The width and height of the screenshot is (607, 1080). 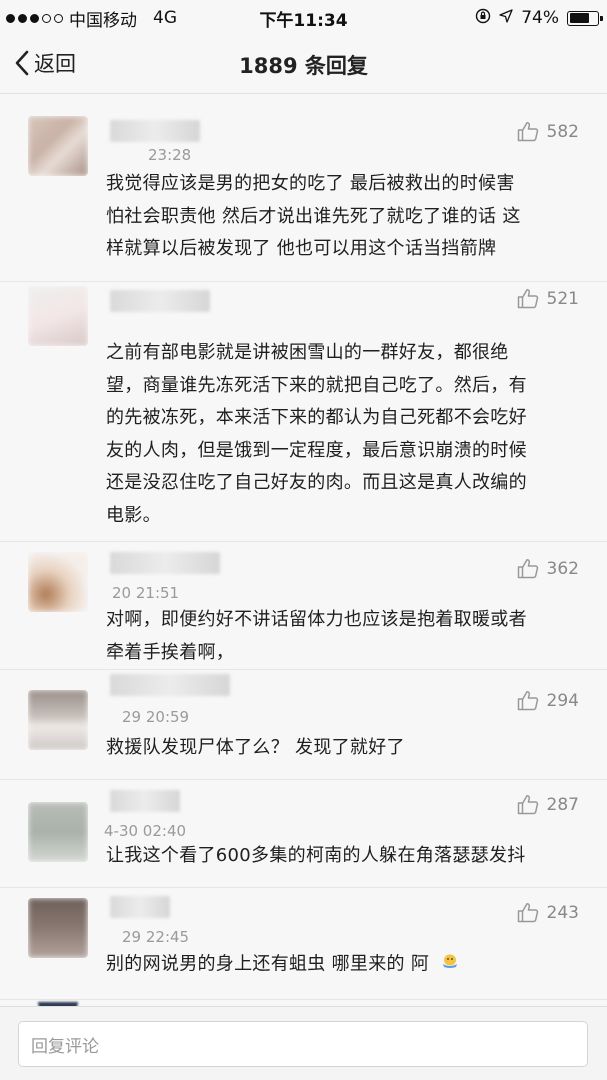 I want to click on comment-text: 救援队发现尸体了么？ 发现了就好了, so click(x=343, y=748).